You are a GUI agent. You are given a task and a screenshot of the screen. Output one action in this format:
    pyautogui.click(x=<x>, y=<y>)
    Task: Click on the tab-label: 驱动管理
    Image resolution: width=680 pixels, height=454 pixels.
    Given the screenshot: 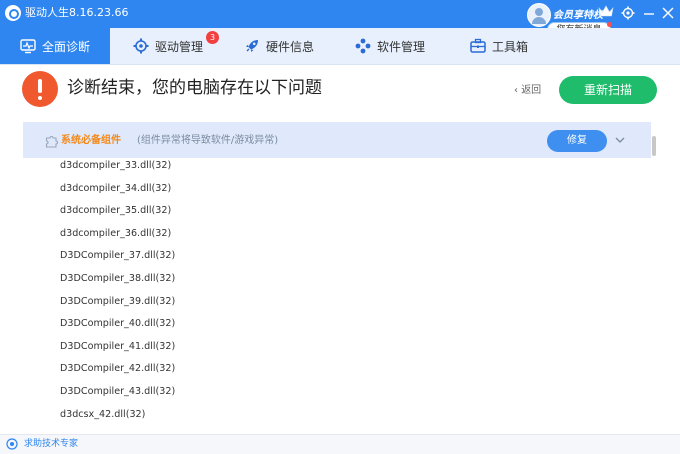 What is the action you would take?
    pyautogui.click(x=179, y=46)
    